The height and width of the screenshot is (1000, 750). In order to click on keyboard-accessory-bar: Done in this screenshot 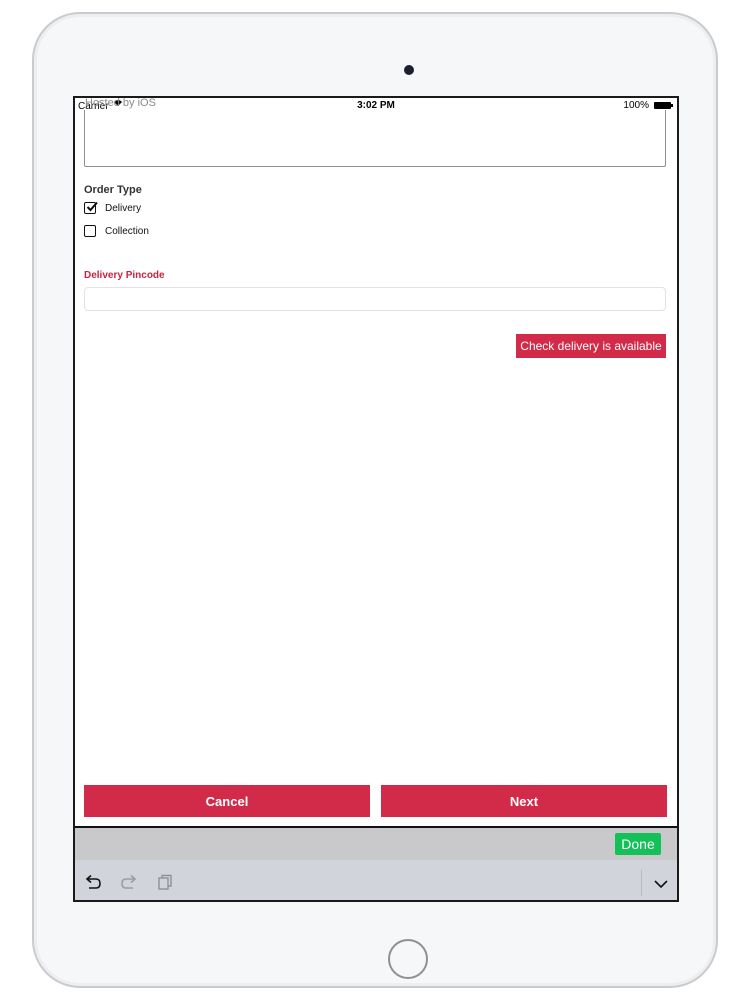, I will do `click(376, 844)`.